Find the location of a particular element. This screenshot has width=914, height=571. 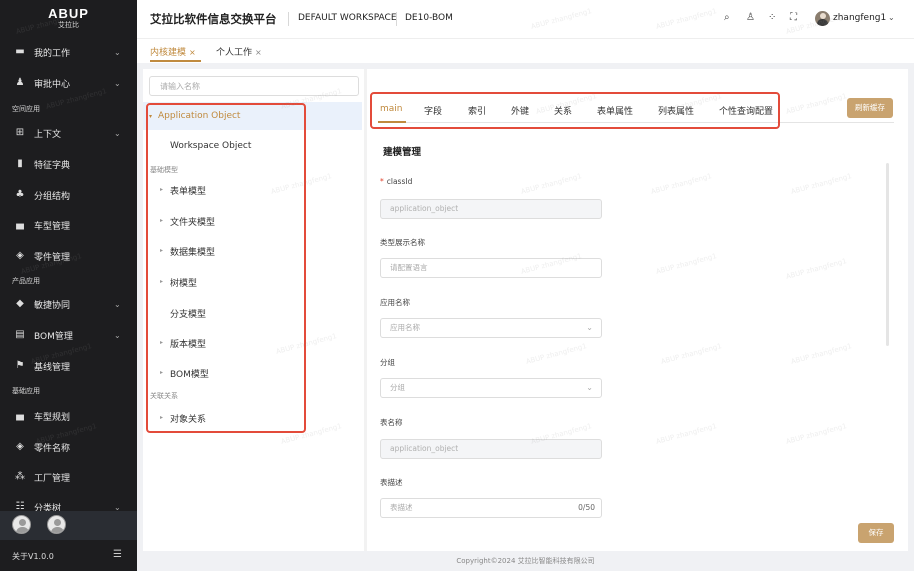

tab-relations: 关系 is located at coordinates (563, 110).